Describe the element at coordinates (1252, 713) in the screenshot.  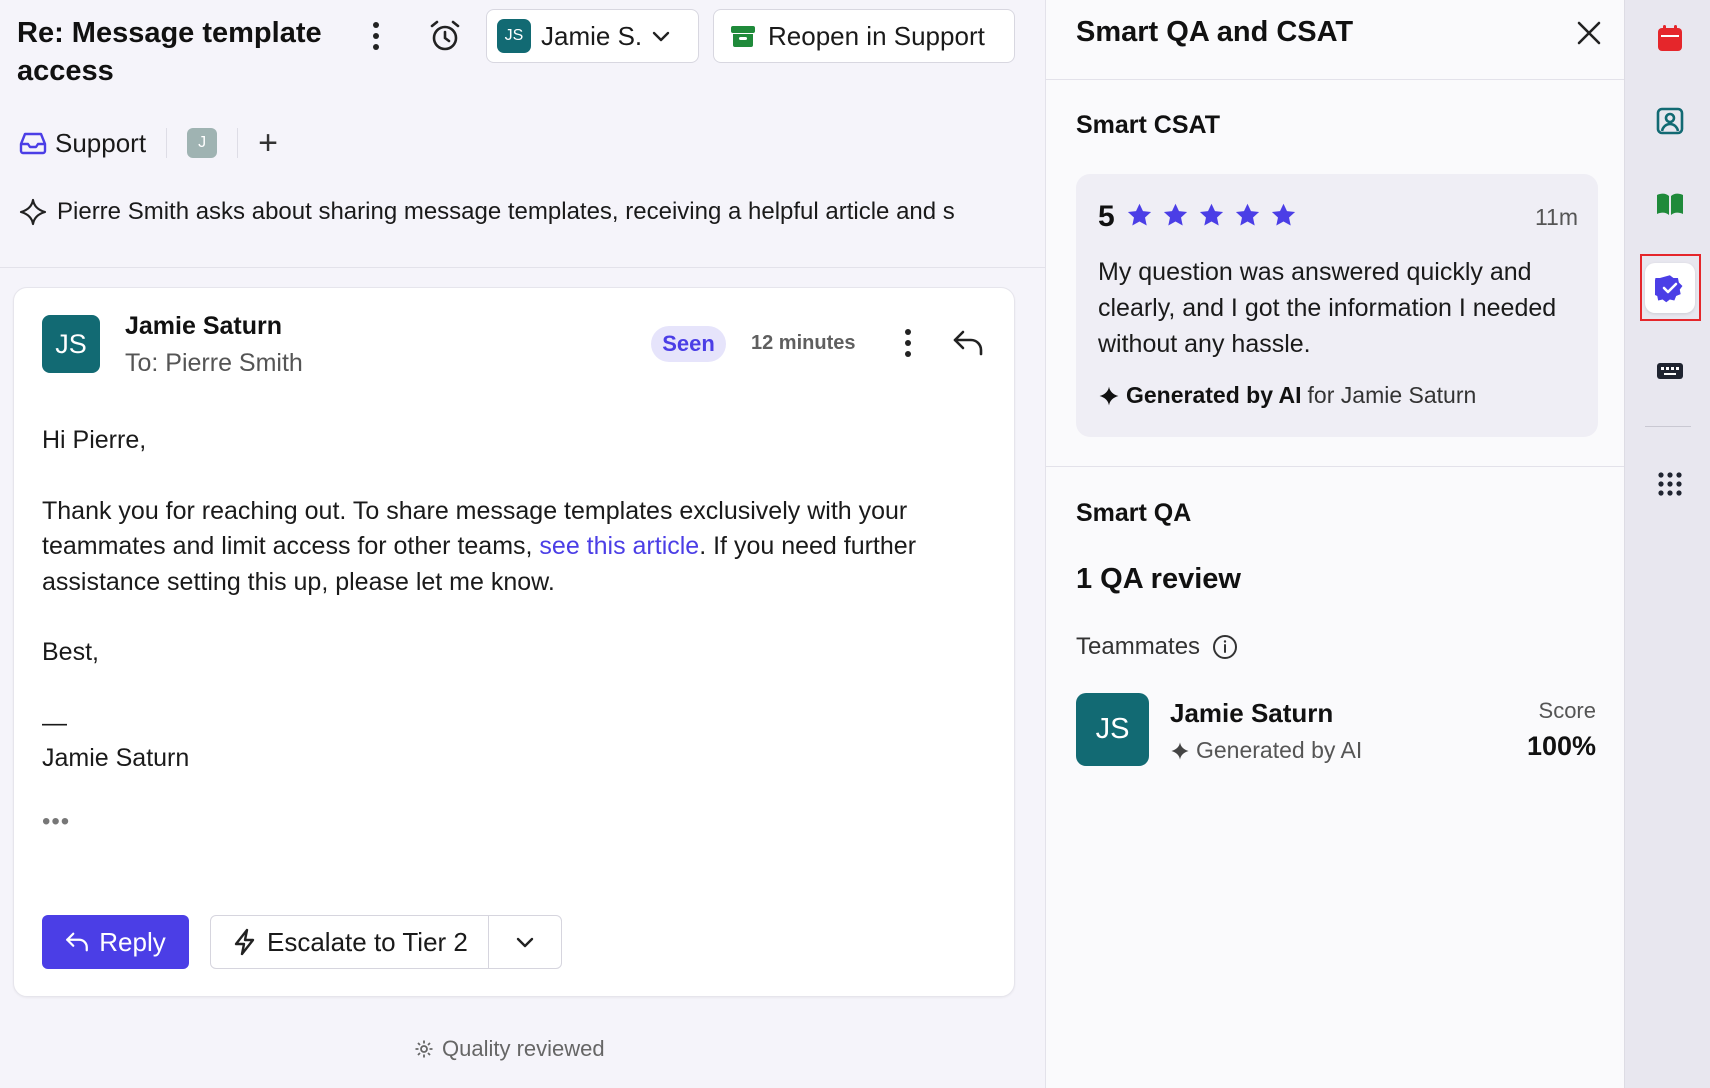
I see `teammate-name: Jamie Saturn` at that location.